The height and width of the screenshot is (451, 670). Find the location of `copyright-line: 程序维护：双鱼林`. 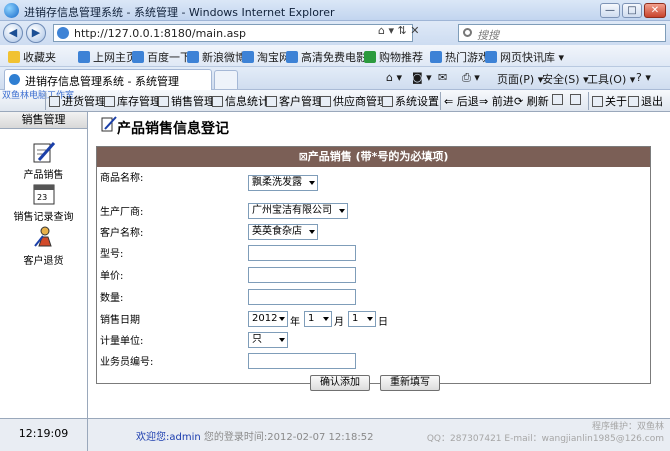

copyright-line: 程序维护：双鱼林 is located at coordinates (627, 427).